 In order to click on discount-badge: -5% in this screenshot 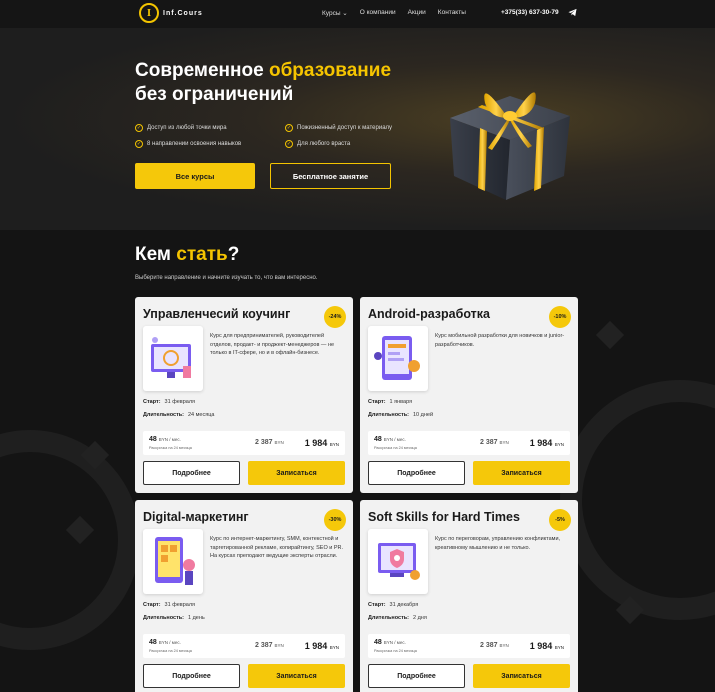, I will do `click(560, 520)`.